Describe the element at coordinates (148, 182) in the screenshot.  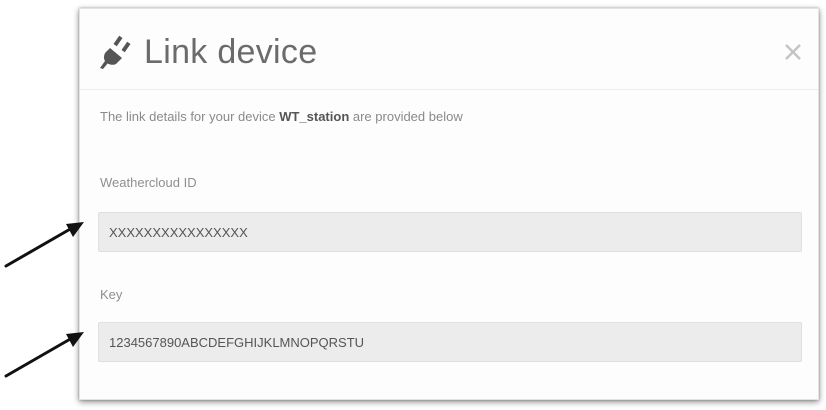
I see `weathercloud-id-label: Weathercloud ID` at that location.